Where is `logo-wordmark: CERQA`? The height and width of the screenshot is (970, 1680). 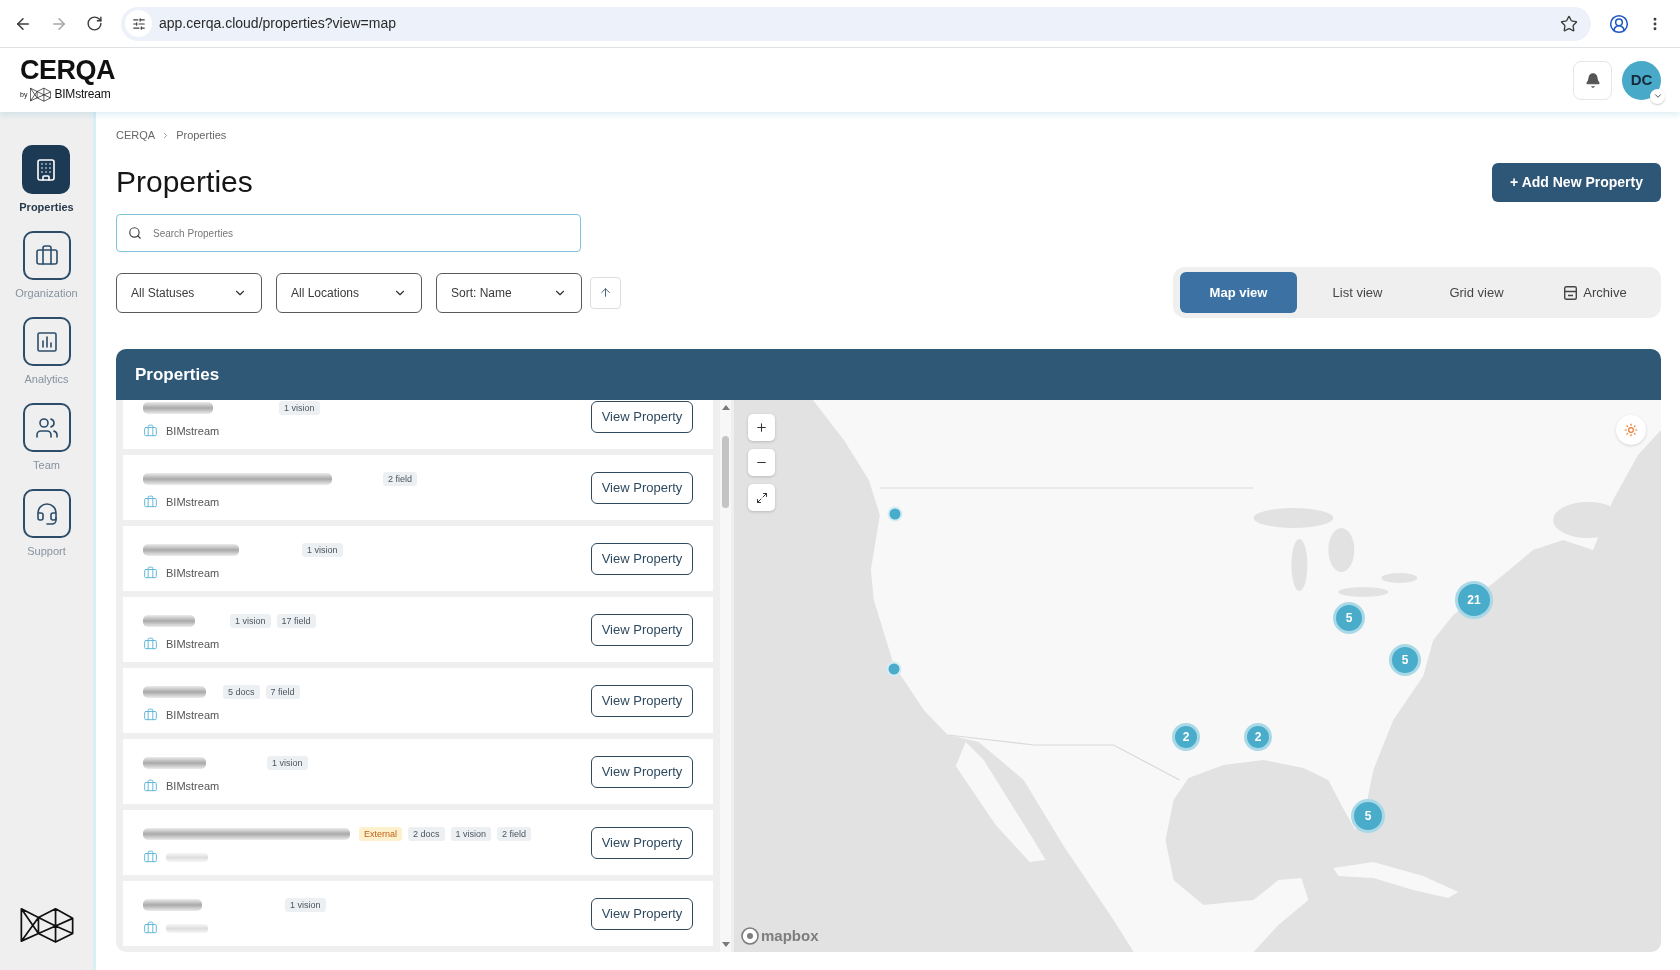
logo-wordmark: CERQA is located at coordinates (67, 70).